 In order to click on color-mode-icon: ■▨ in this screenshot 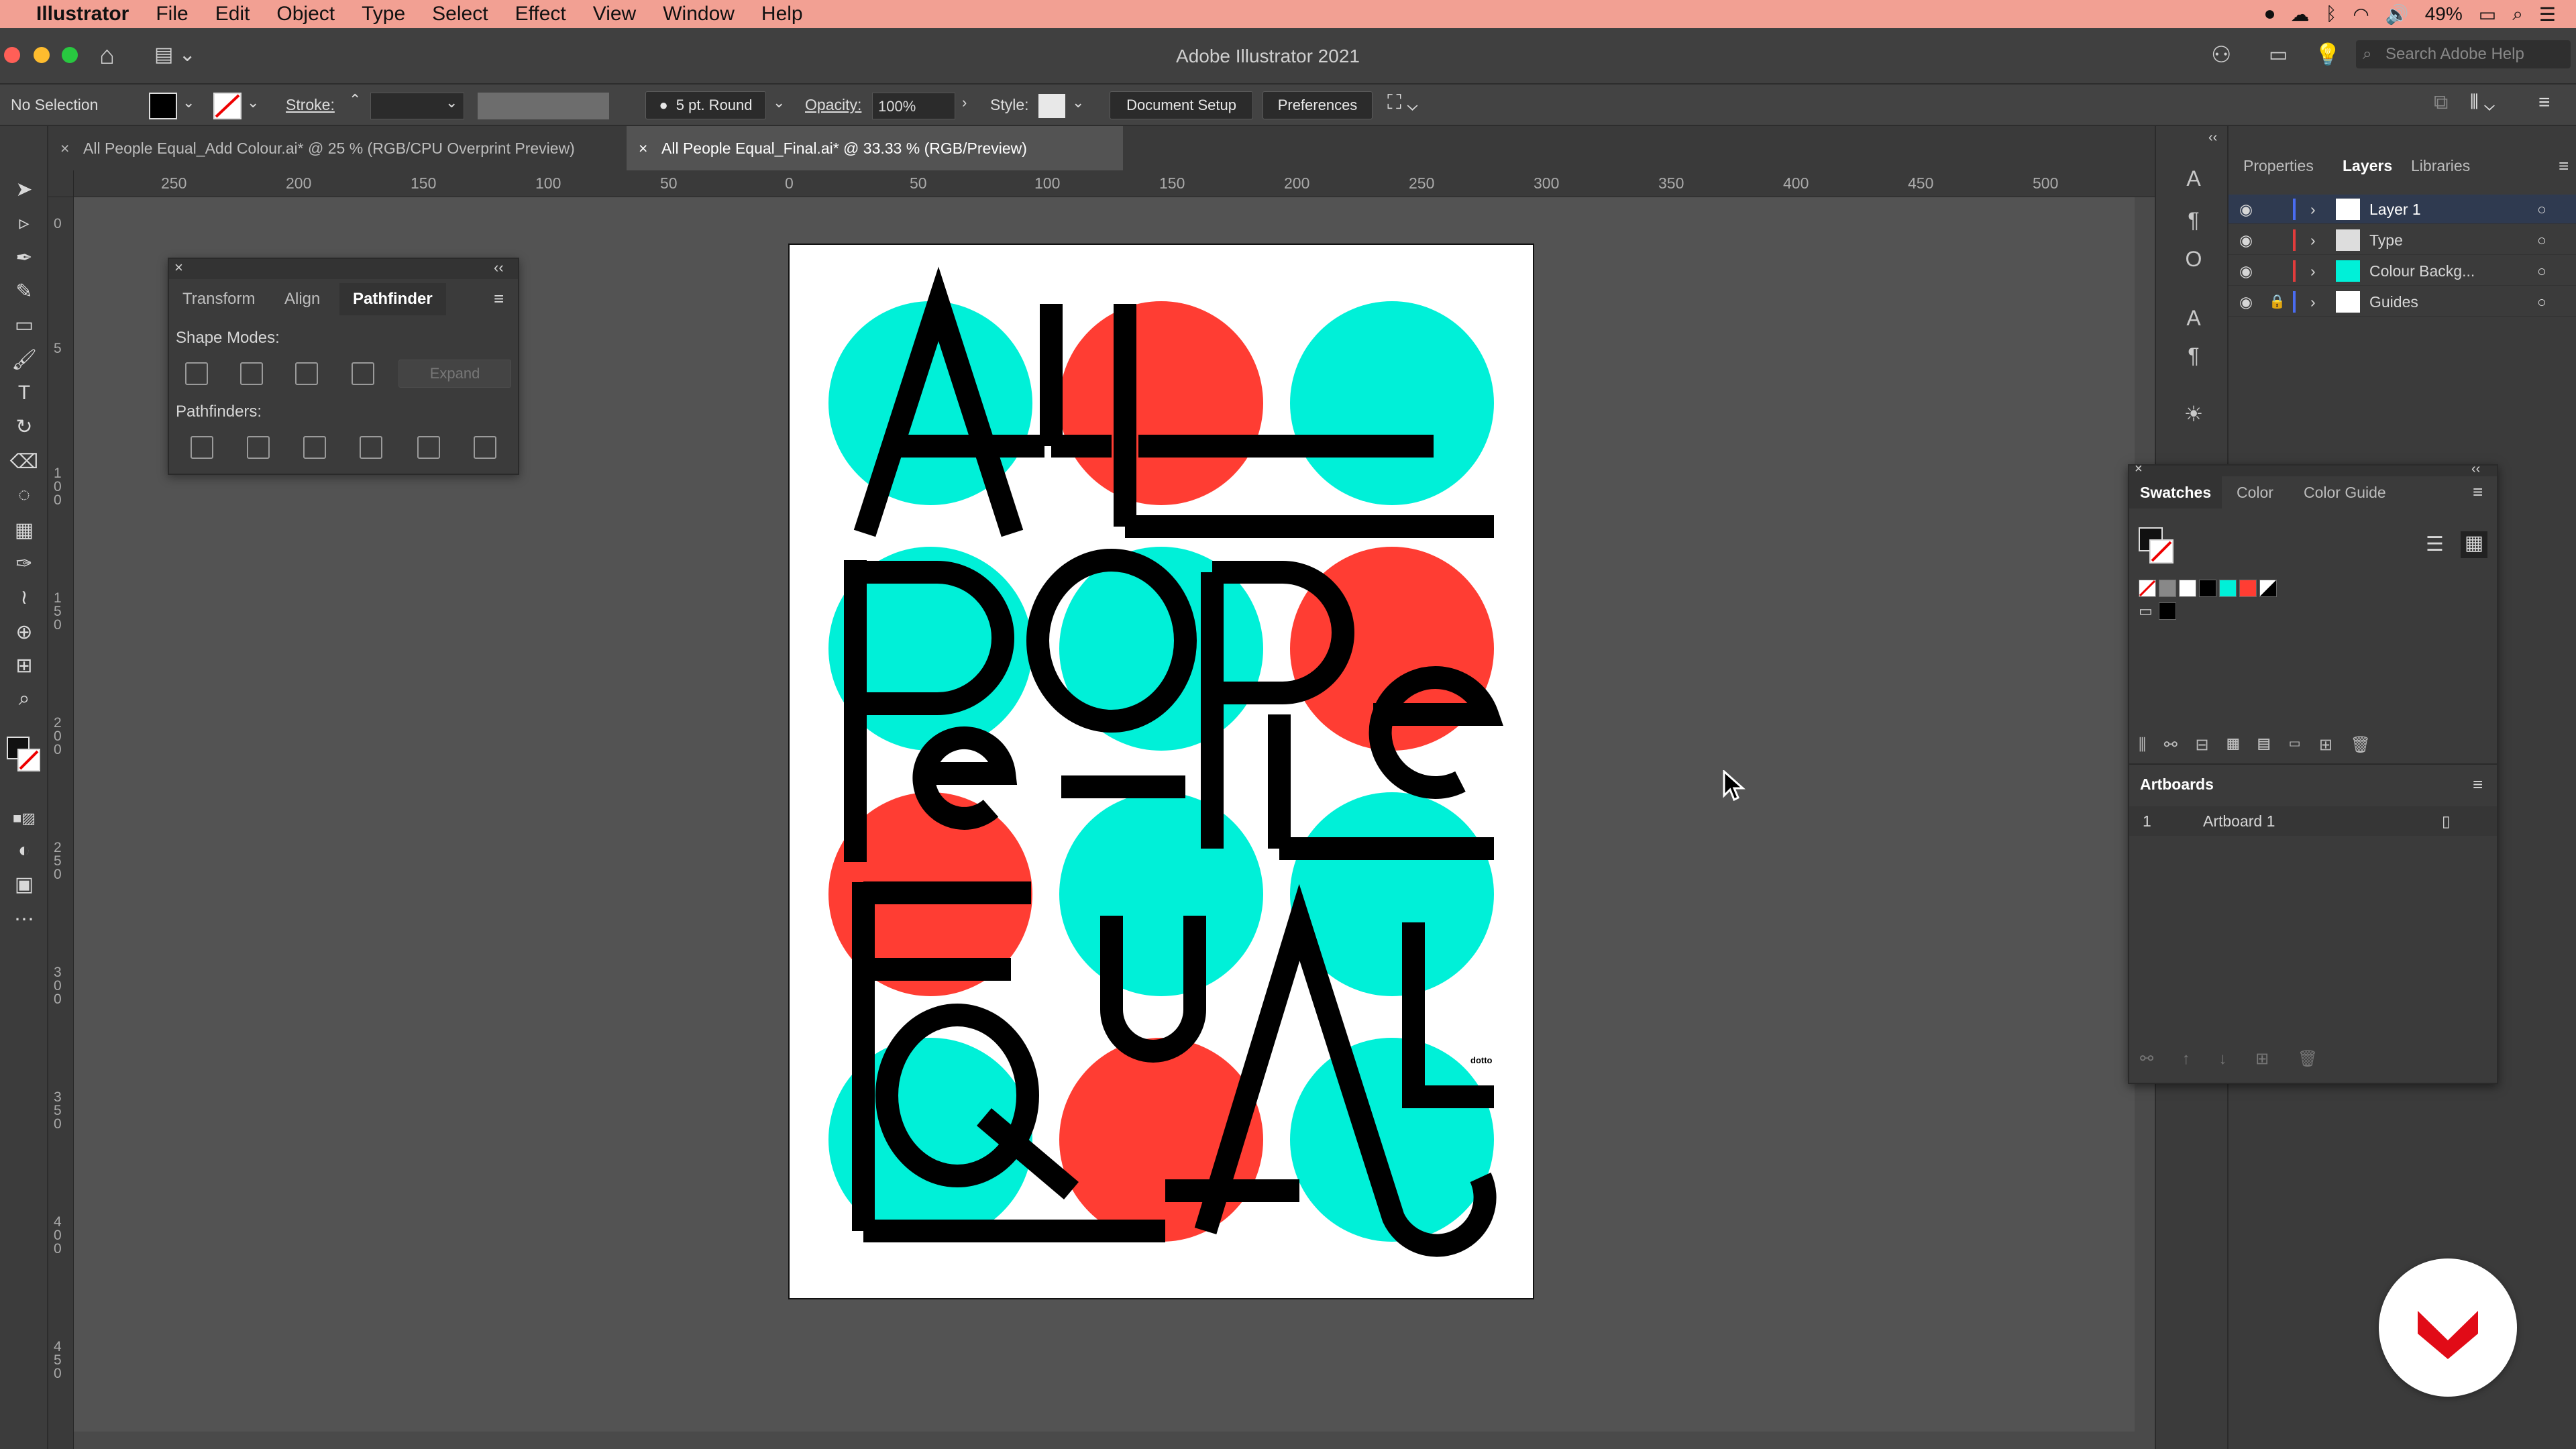, I will do `click(24, 818)`.